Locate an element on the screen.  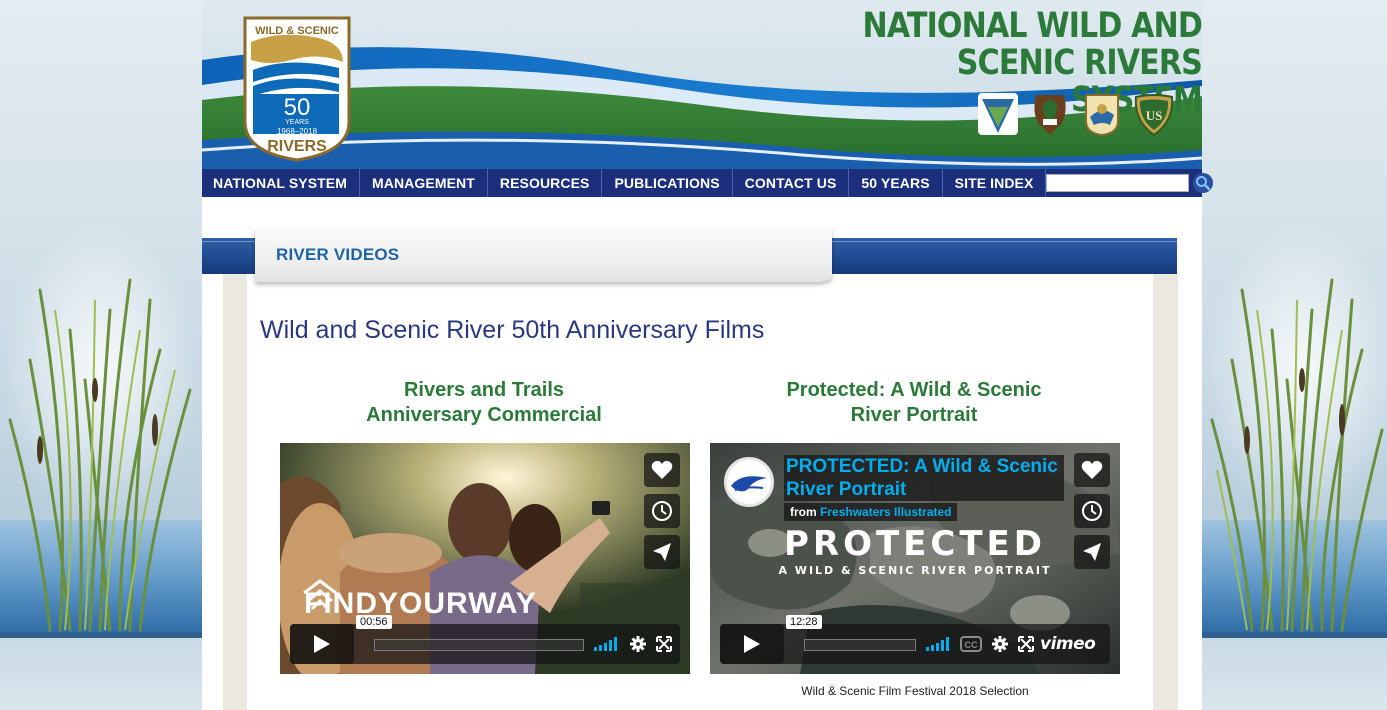
search-input is located at coordinates (1118, 183).